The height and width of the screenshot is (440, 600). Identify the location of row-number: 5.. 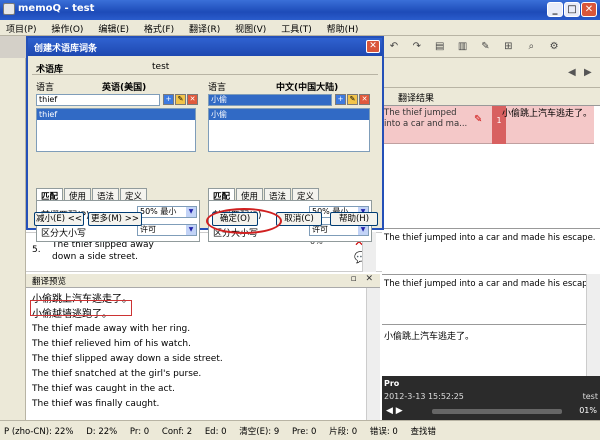
(36, 250).